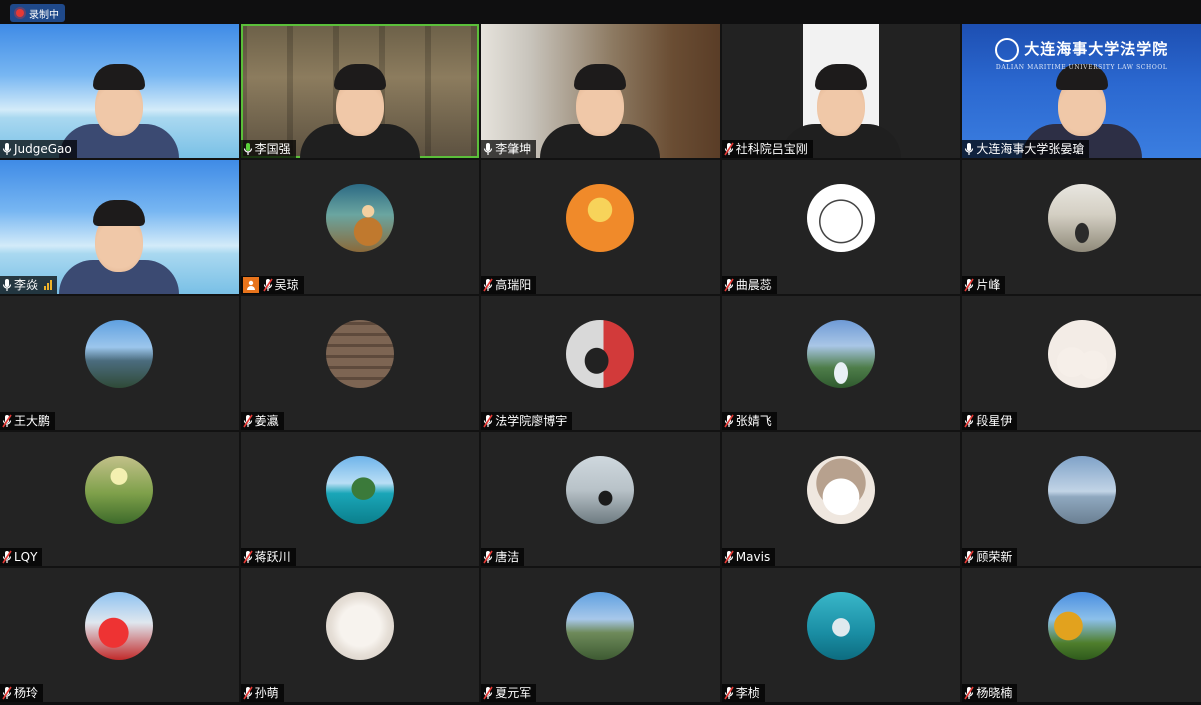  I want to click on participant-tile: 段星伊, so click(1081, 363).